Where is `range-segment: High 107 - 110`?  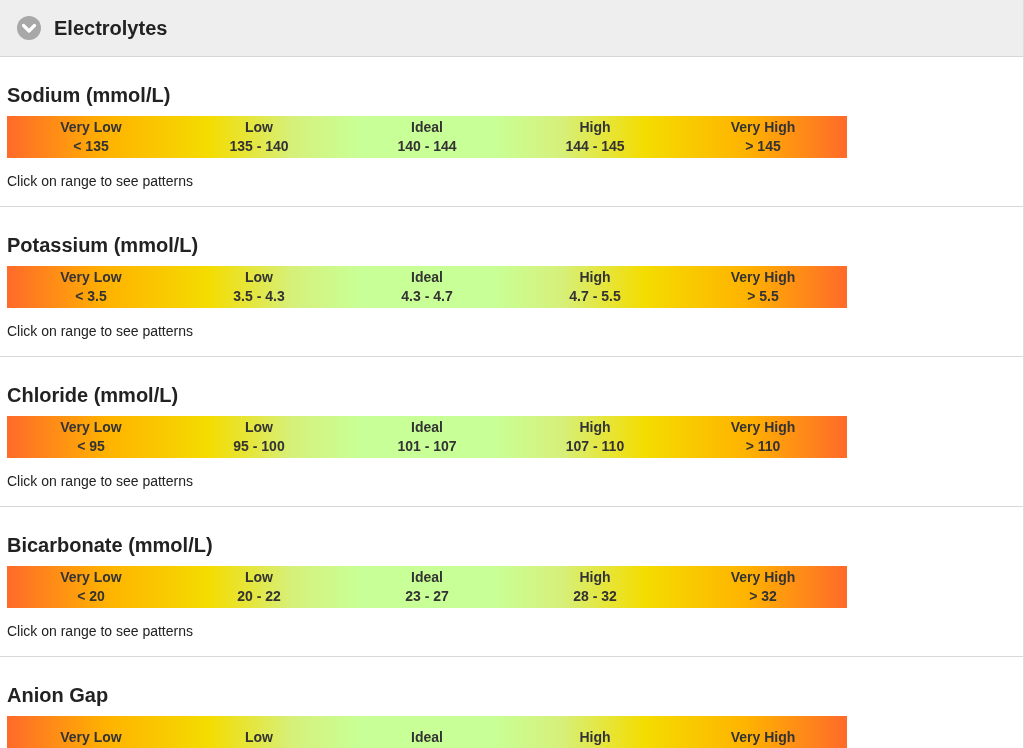
range-segment: High 107 - 110 is located at coordinates (595, 437).